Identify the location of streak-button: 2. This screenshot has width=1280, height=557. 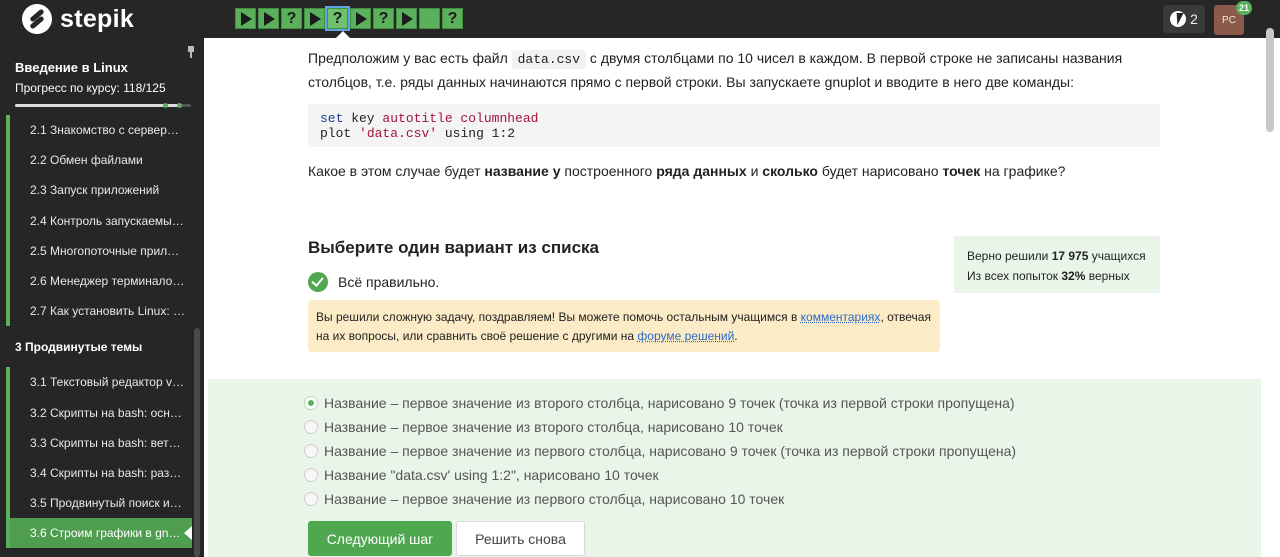
(1184, 19).